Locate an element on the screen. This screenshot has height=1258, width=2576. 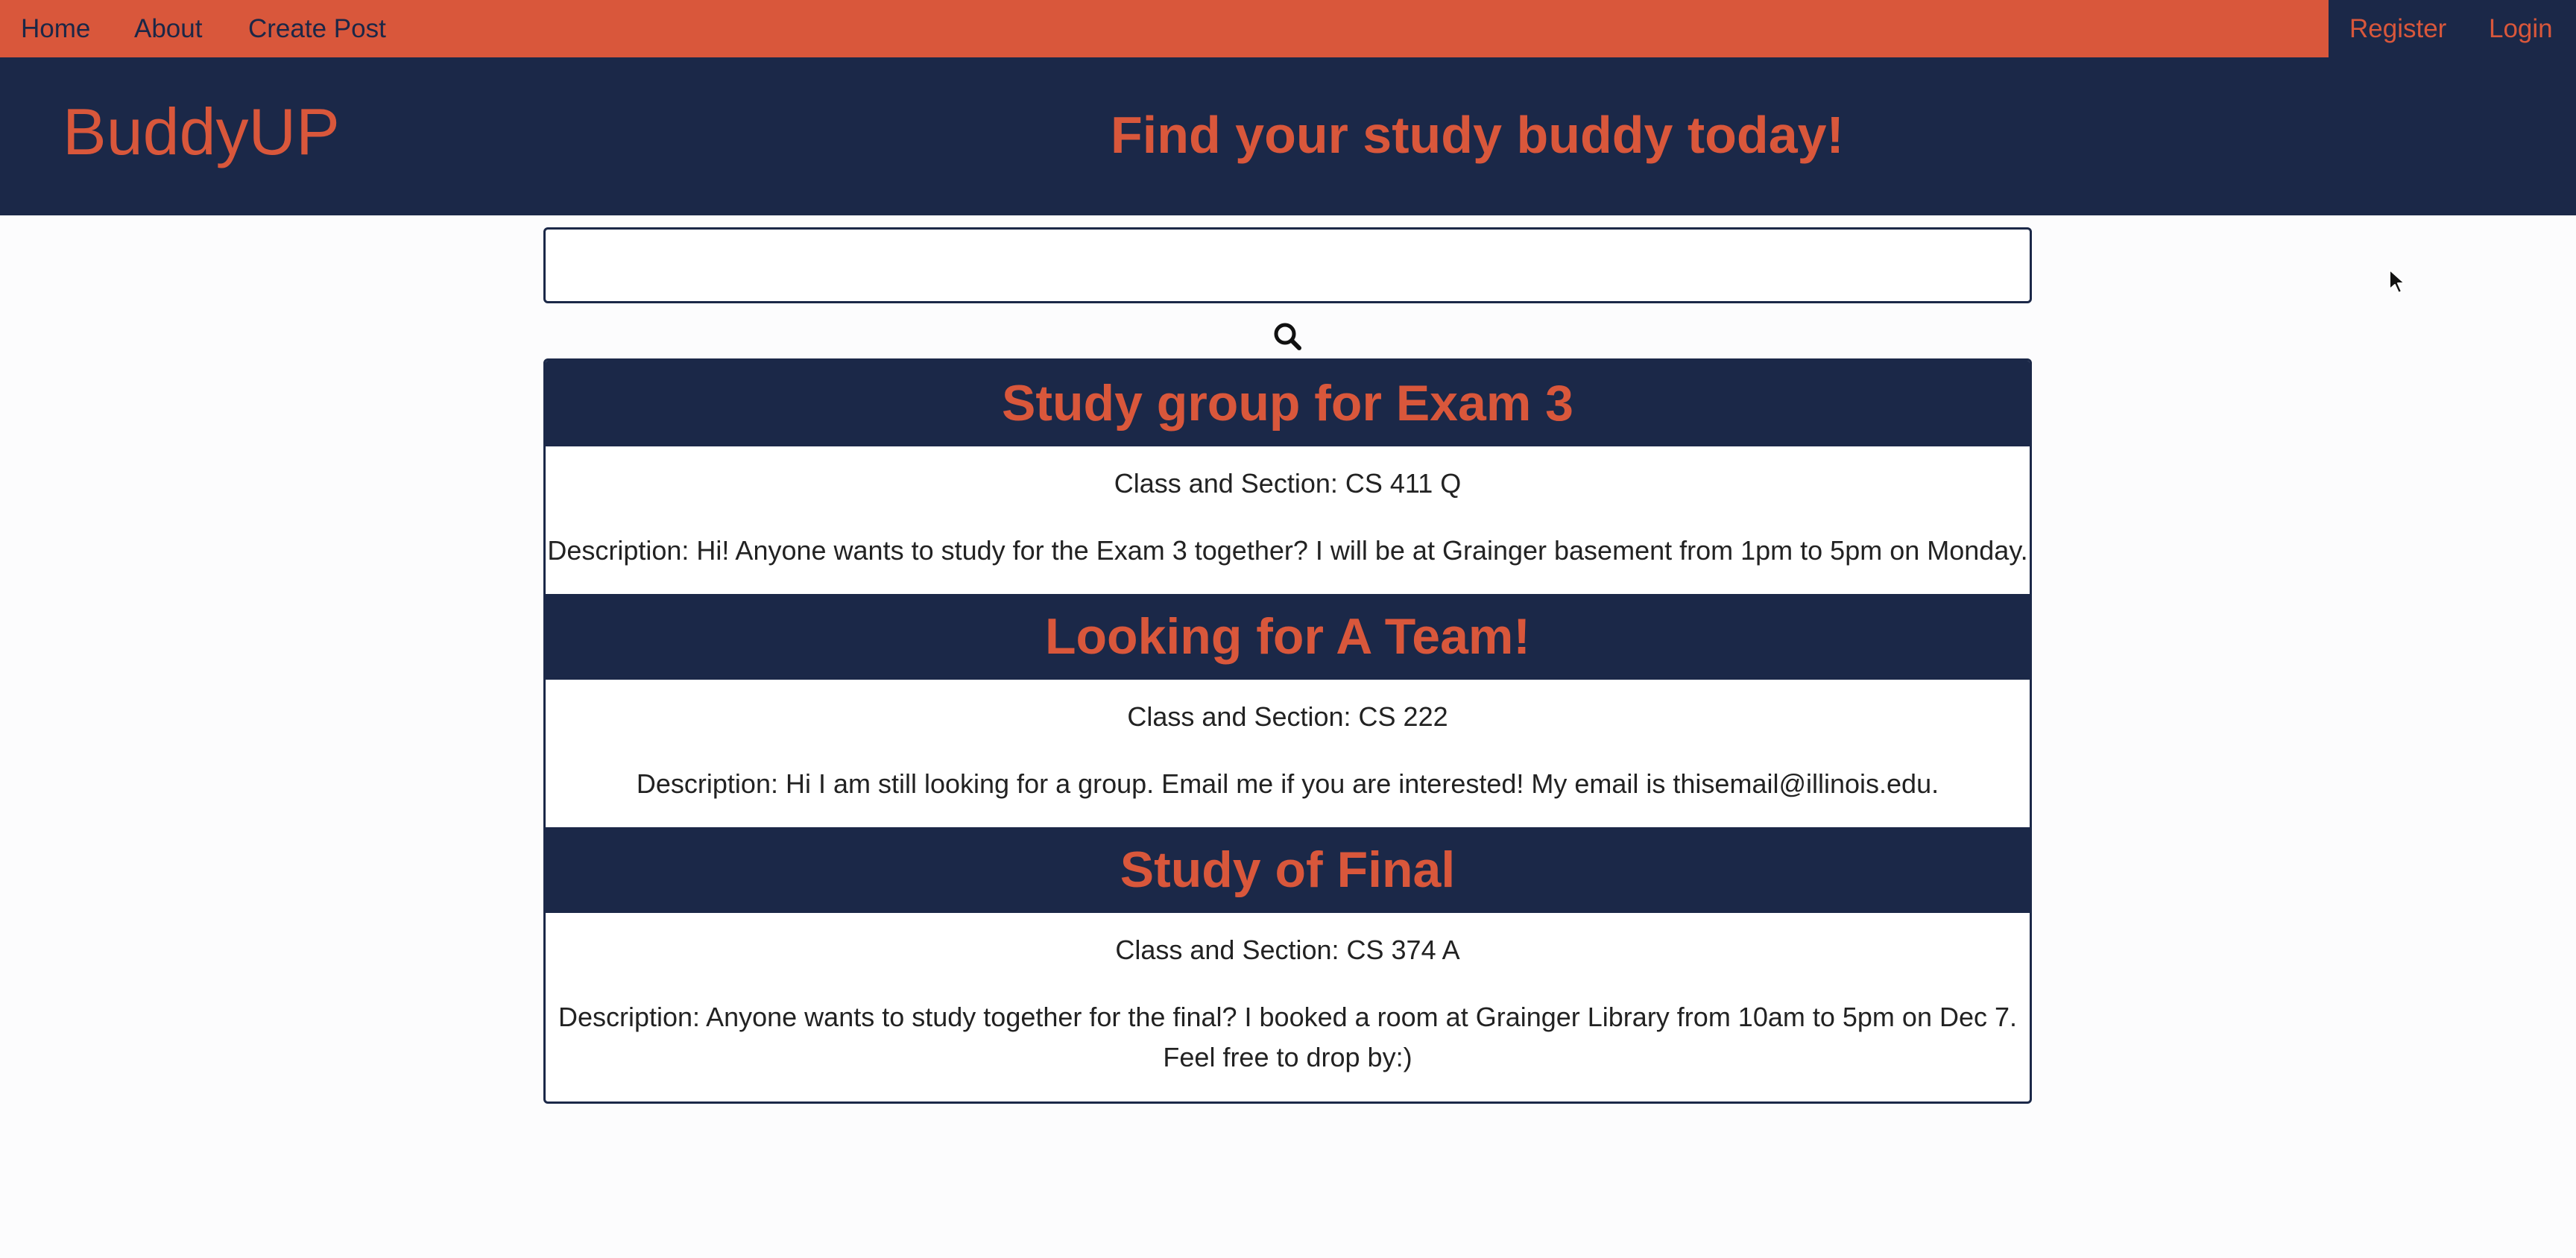
site-banner: BuddyUP Find your study buddy today! is located at coordinates (1288, 136).